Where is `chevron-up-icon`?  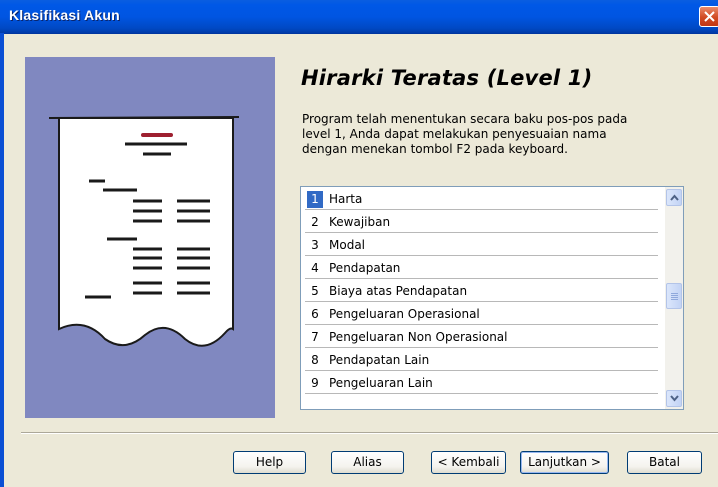 chevron-up-icon is located at coordinates (674, 197).